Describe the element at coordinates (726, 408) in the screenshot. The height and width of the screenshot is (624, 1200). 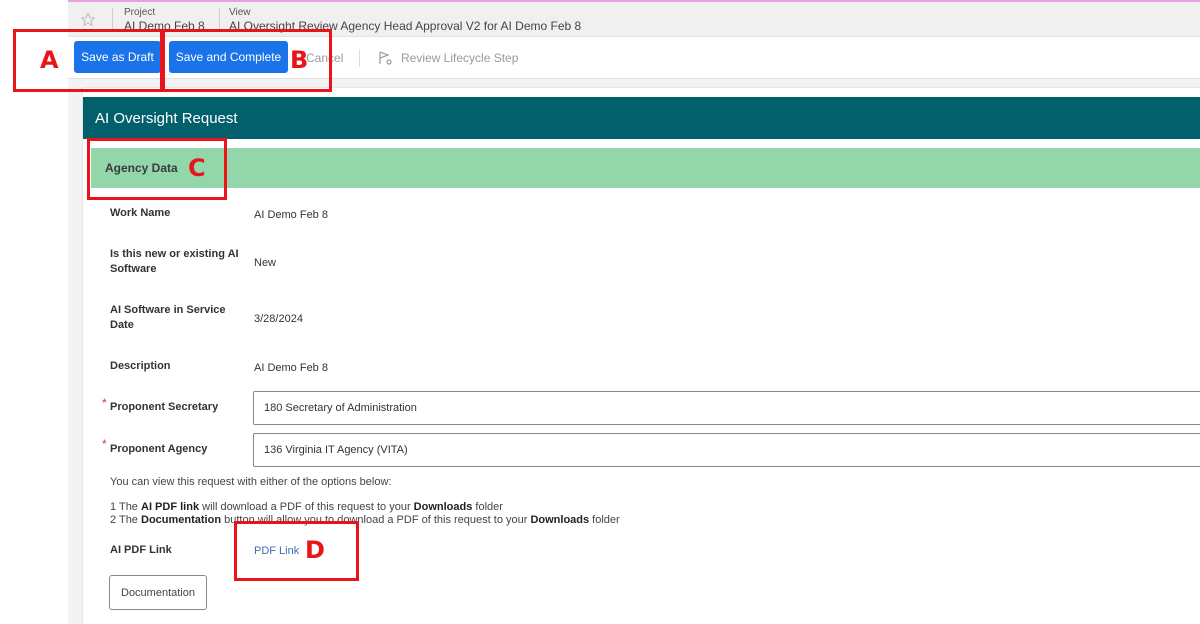
I see `proponent-secretary-field: 180 Secretary of Administration` at that location.